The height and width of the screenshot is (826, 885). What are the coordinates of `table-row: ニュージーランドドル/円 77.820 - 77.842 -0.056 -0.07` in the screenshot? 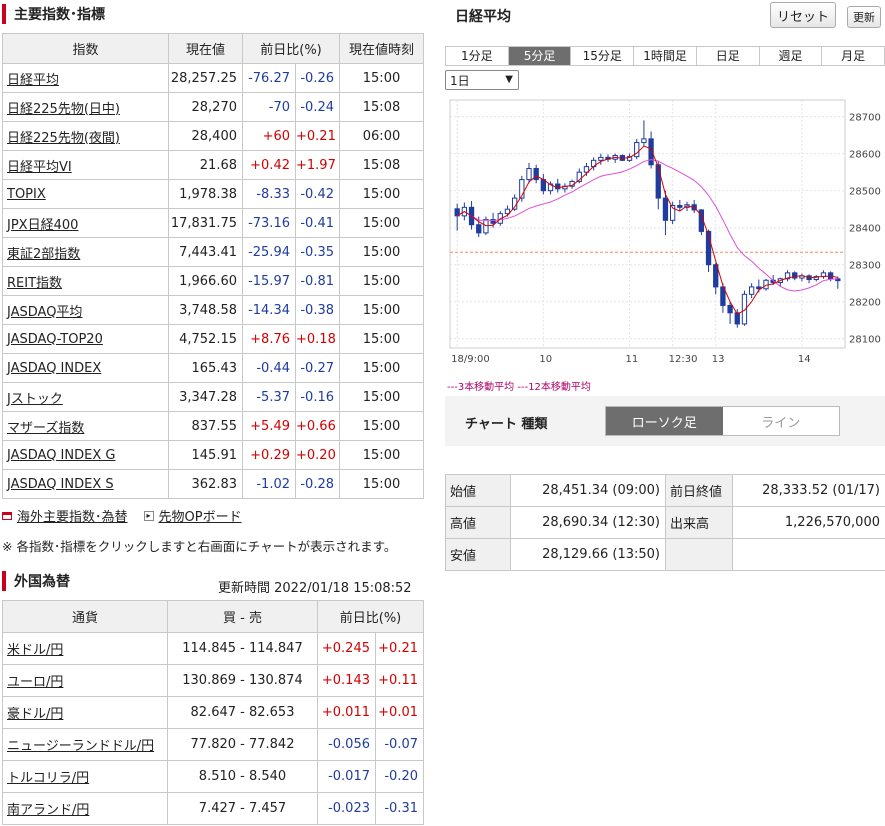 It's located at (213, 744).